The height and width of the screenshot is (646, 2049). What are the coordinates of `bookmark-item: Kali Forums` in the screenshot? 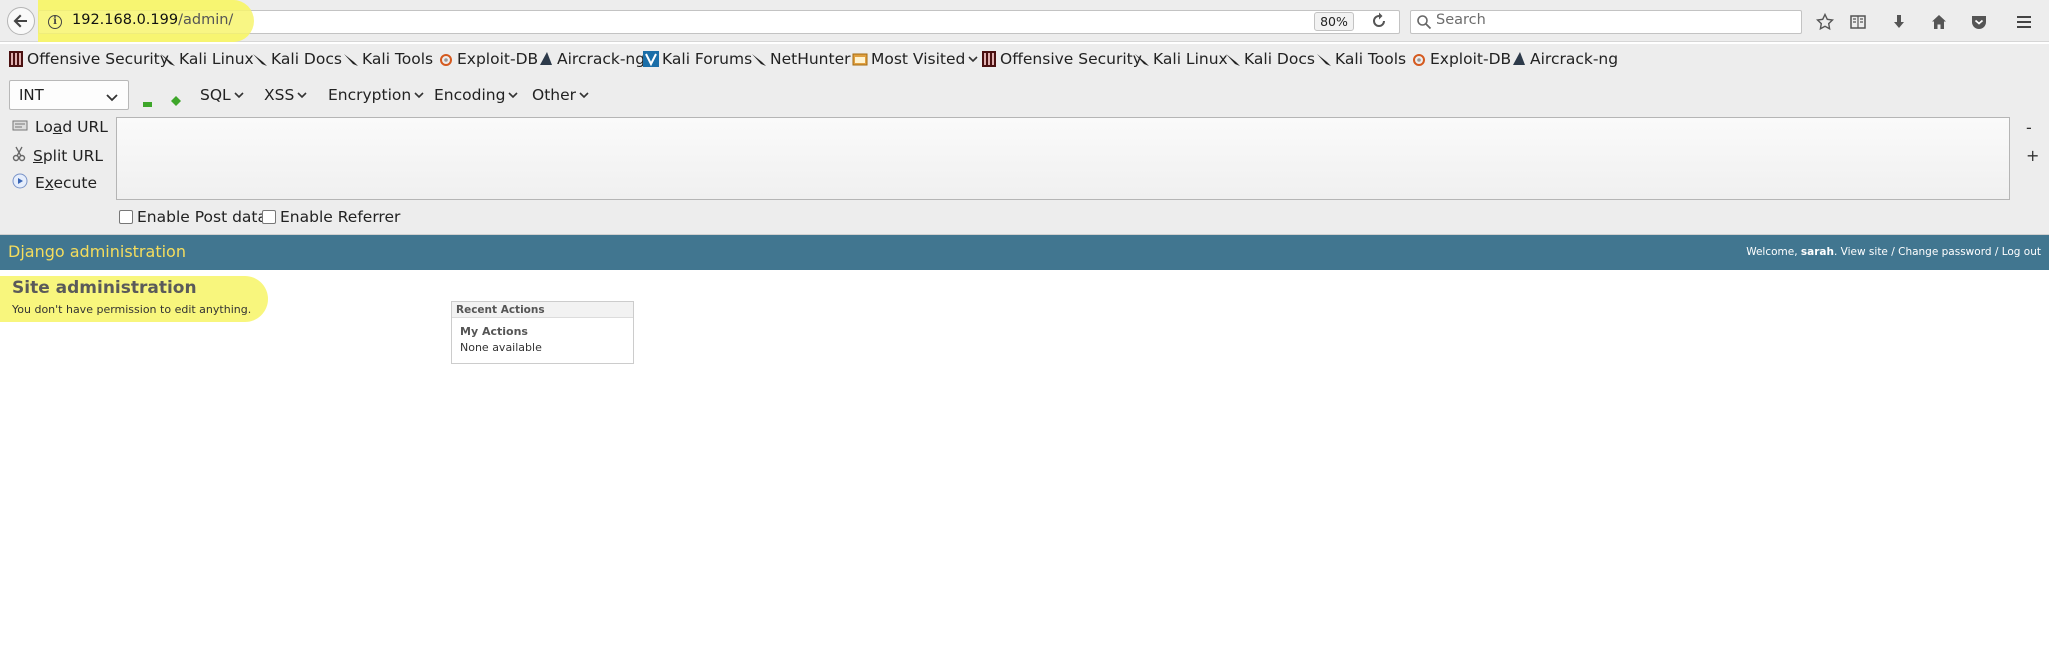 It's located at (697, 59).